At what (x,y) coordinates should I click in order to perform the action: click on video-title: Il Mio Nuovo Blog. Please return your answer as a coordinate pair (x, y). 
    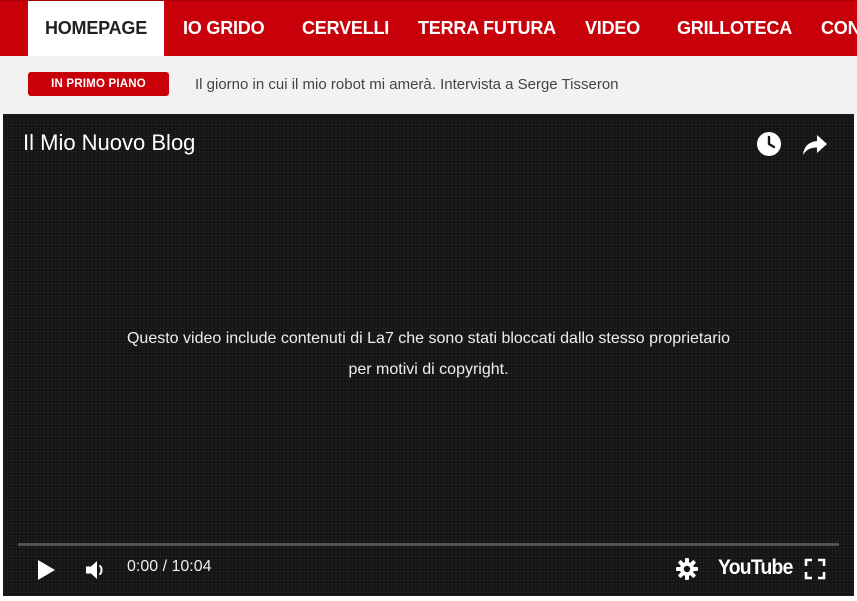
    Looking at the image, I should click on (109, 143).